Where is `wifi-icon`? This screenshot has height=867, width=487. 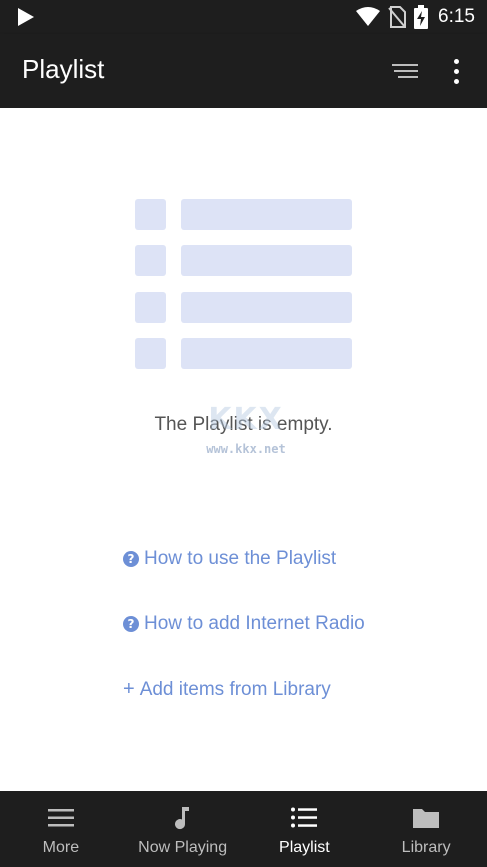
wifi-icon is located at coordinates (368, 16).